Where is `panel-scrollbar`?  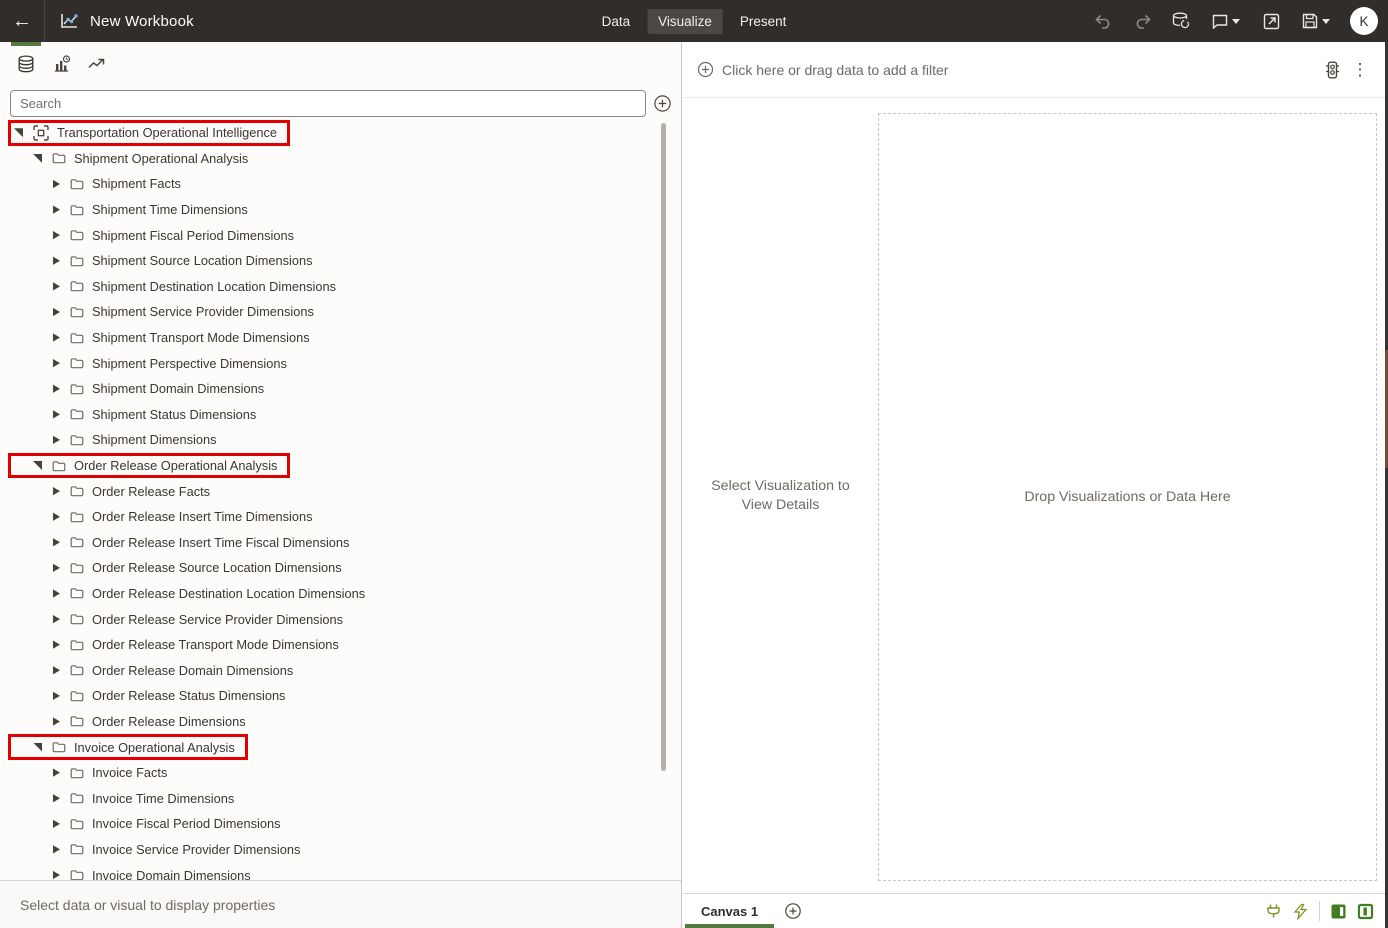 panel-scrollbar is located at coordinates (663, 447).